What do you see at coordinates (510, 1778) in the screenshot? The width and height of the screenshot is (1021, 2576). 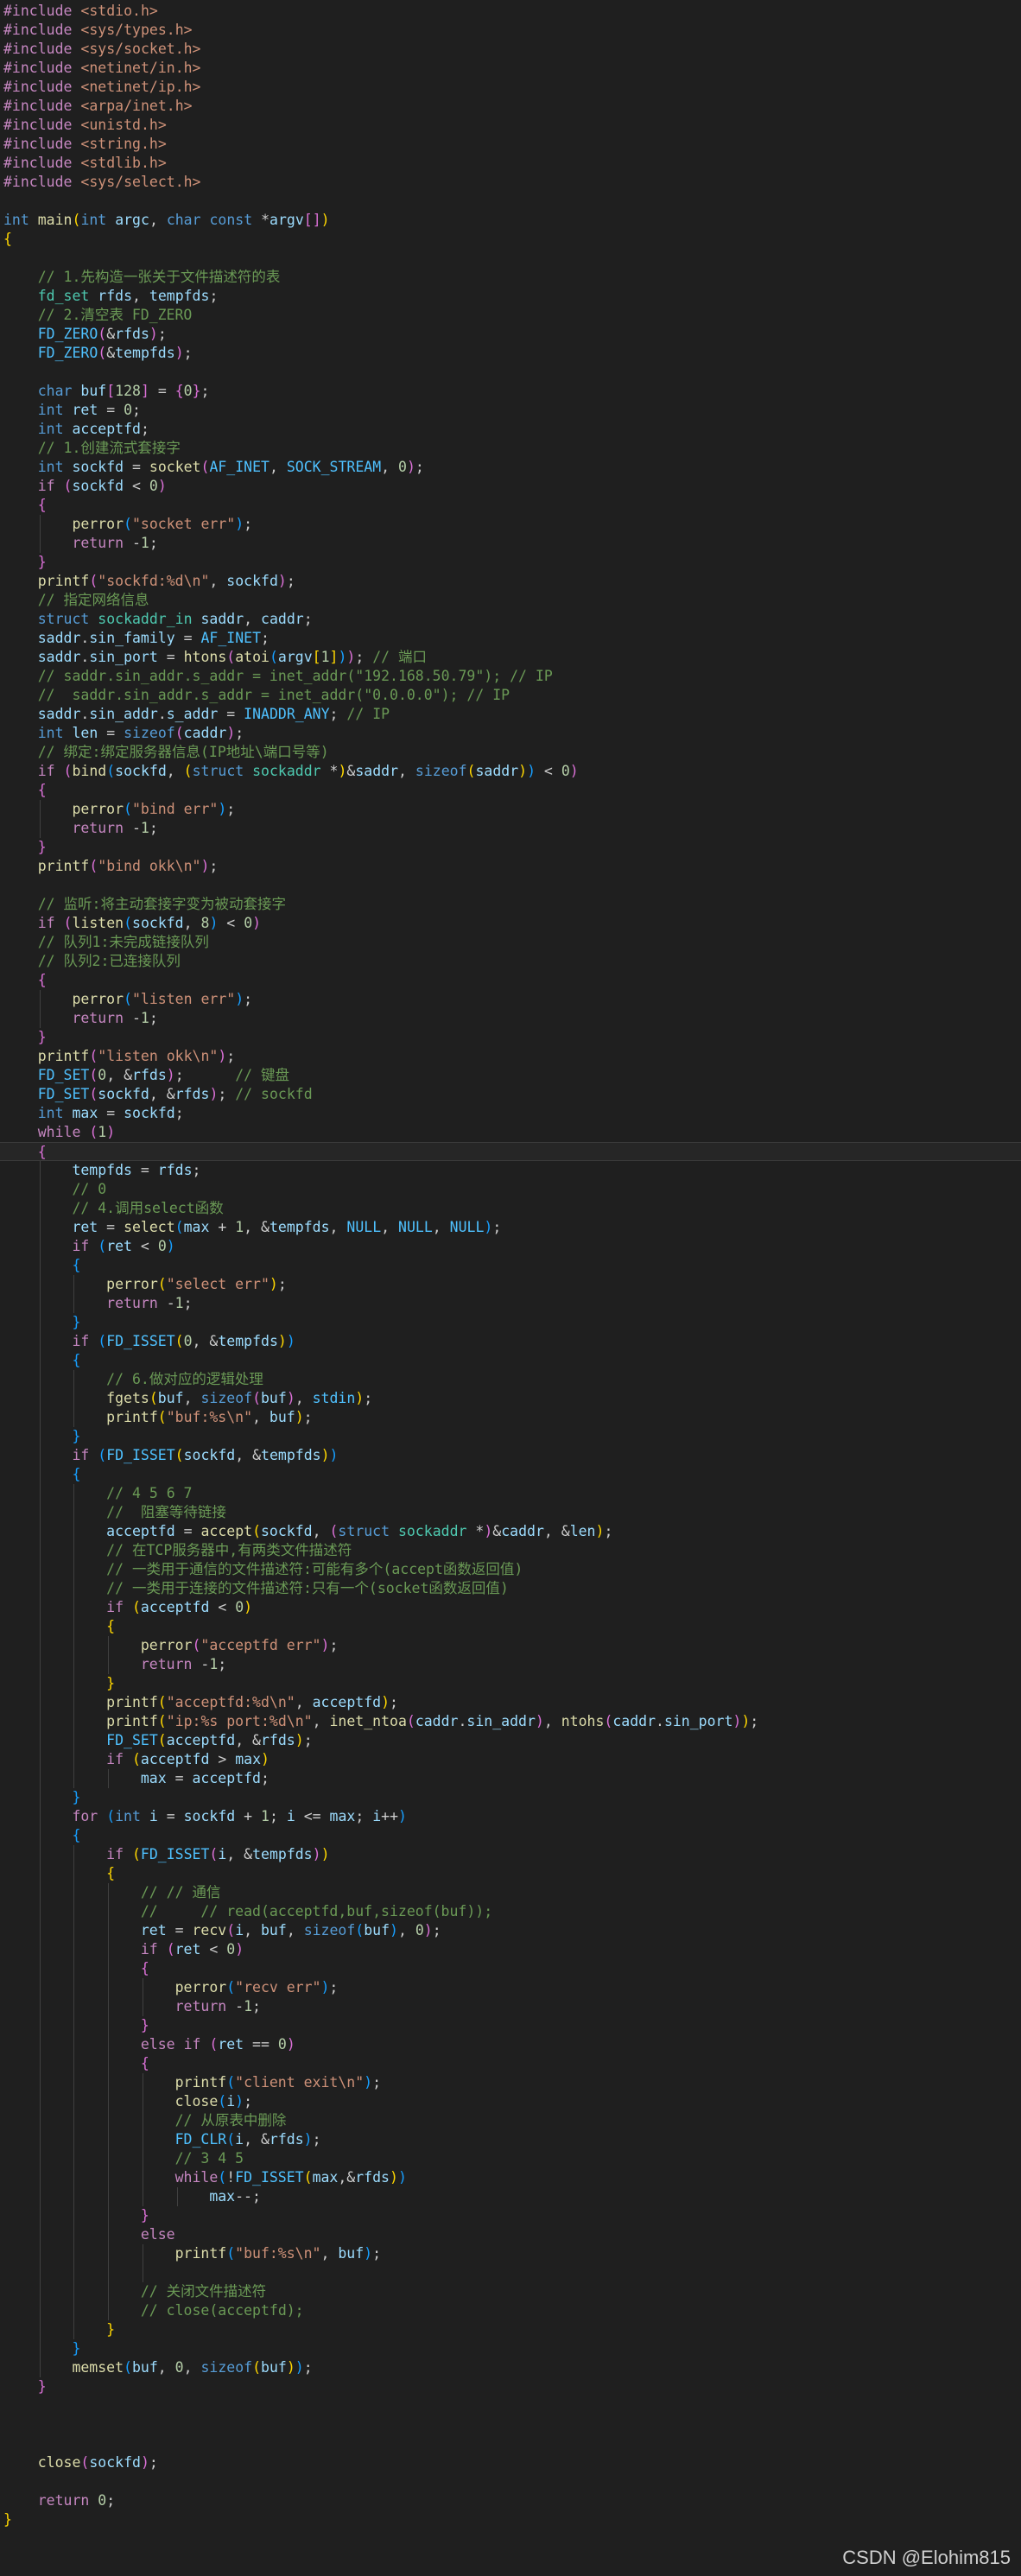 I see `code-line: max = acceptfd;` at bounding box center [510, 1778].